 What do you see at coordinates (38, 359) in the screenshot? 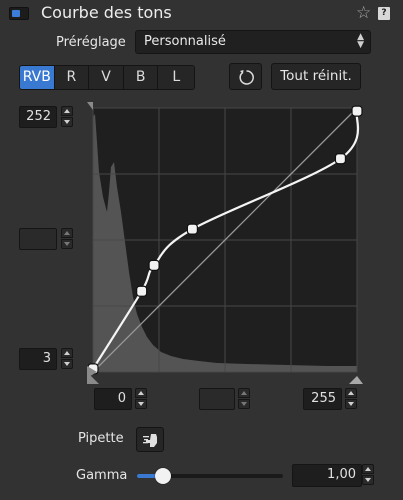
I see `output-low-field: 3` at bounding box center [38, 359].